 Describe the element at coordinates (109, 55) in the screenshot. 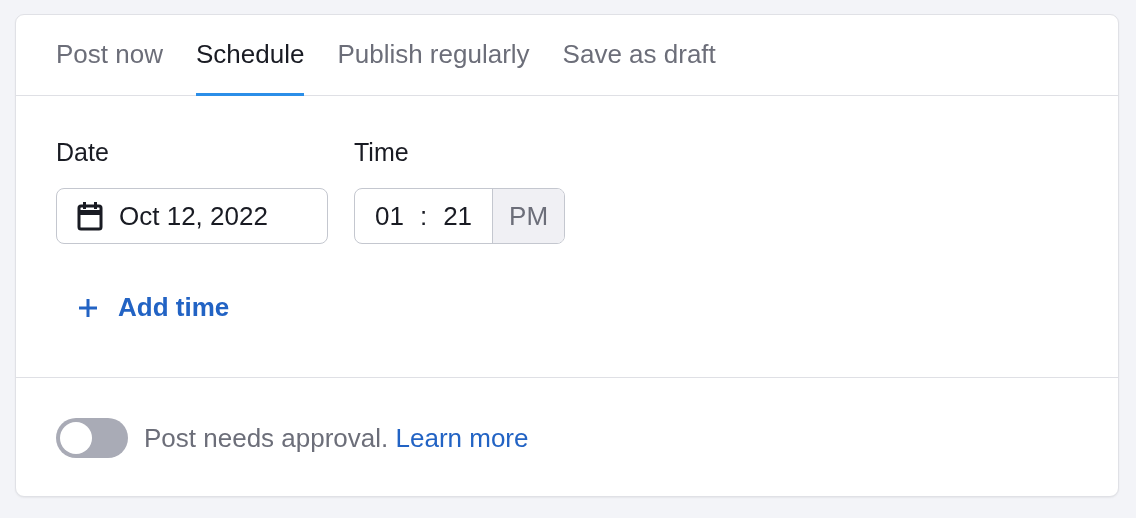

I see `tab: Post now` at that location.